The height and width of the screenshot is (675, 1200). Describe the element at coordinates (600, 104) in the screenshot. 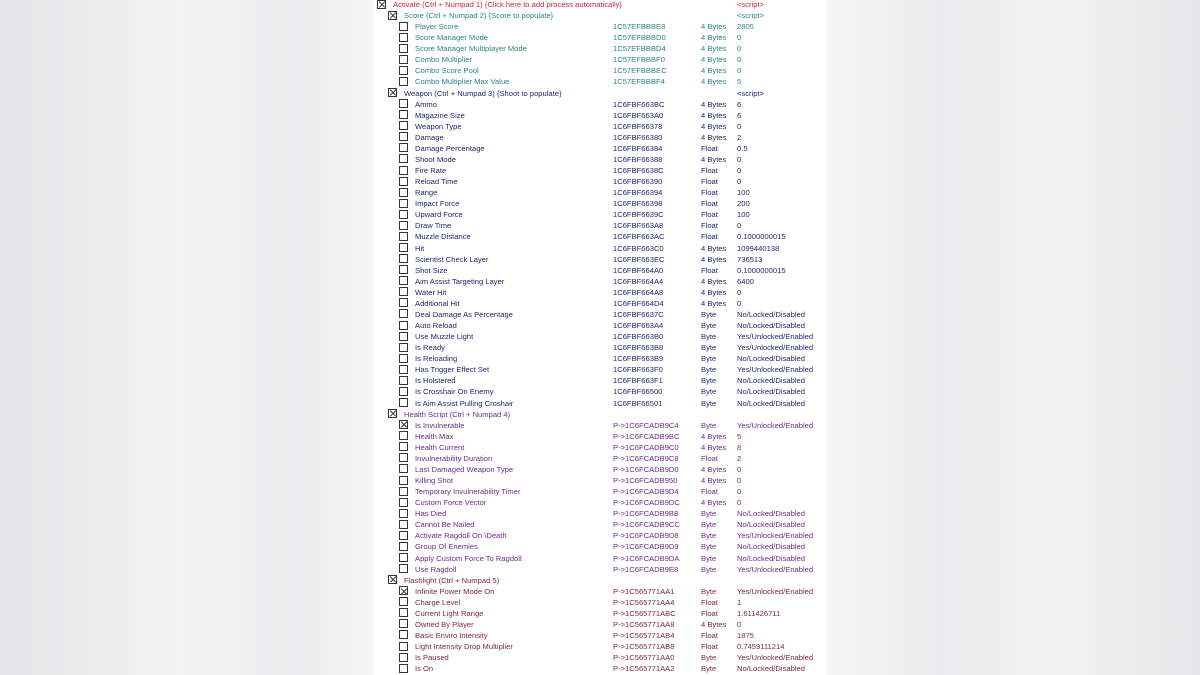

I see `table-row: Ammo 1C6FBF663BC 4 Bytes 6` at that location.